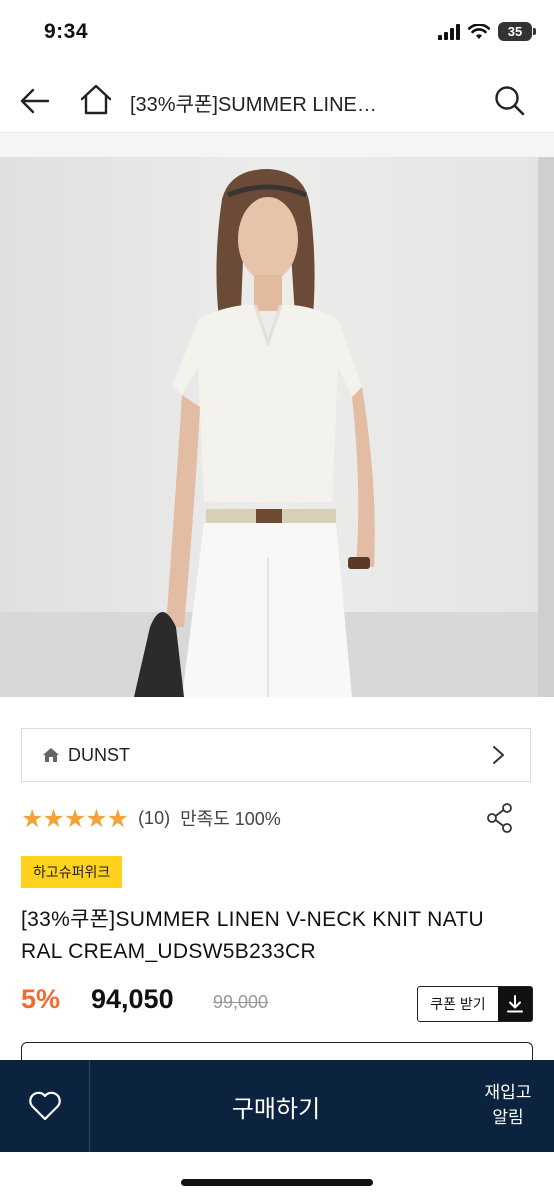 The image size is (554, 1200). I want to click on promo-badge: 하고슈퍼위크, so click(72, 872).